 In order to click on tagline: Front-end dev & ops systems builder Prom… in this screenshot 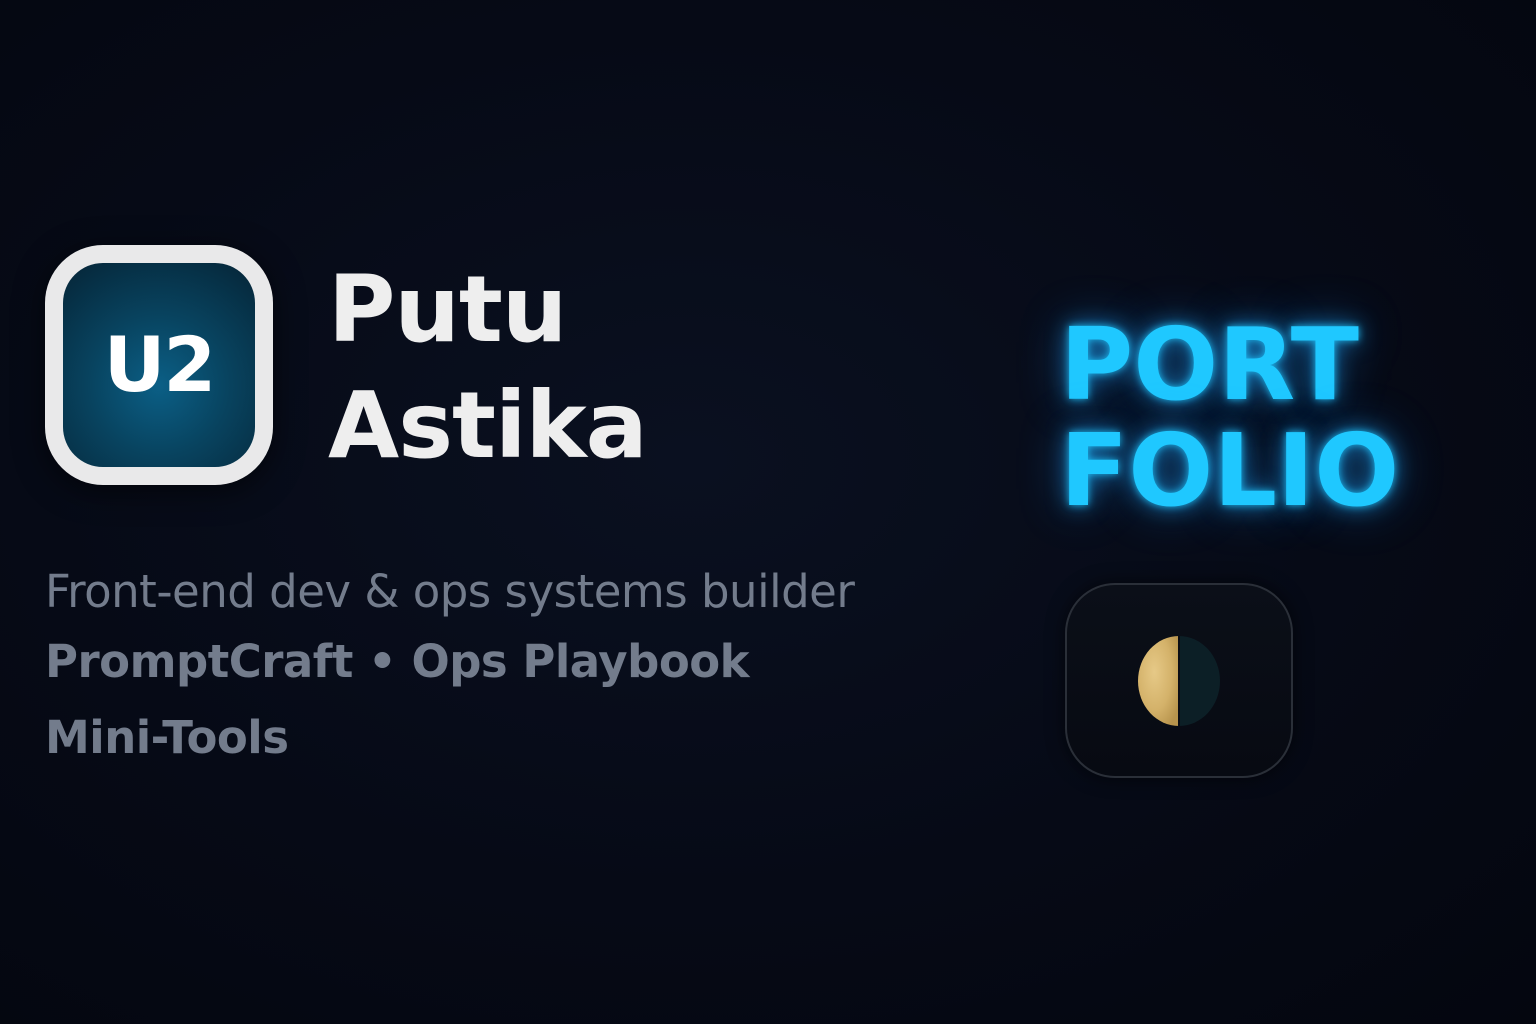, I will do `click(450, 668)`.